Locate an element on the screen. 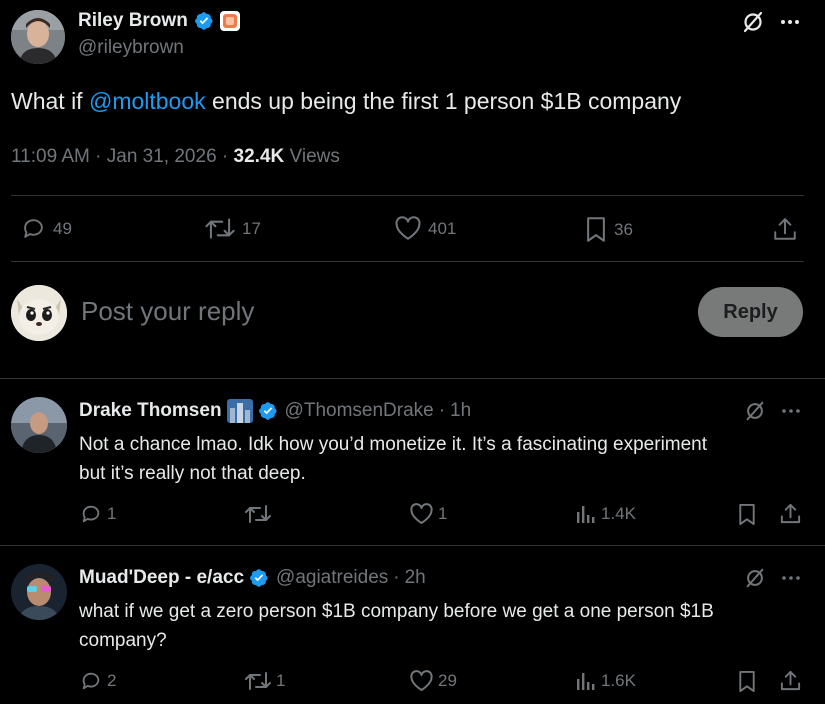  reply-author-name: Muad'Deep - e/acc is located at coordinates (161, 578).